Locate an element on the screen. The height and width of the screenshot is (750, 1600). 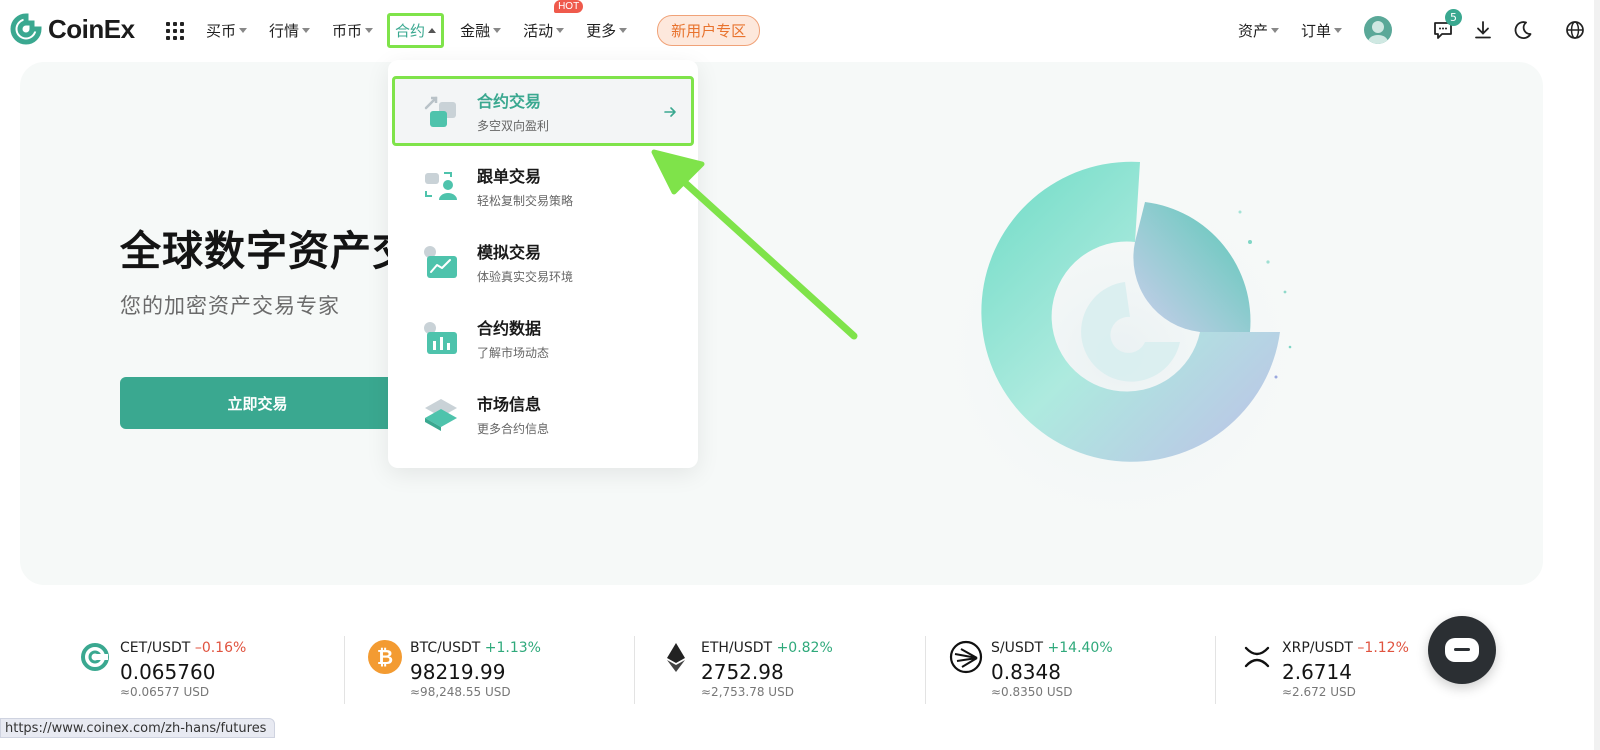
right-nav: 资产 订单 5 is located at coordinates (1419, 30).